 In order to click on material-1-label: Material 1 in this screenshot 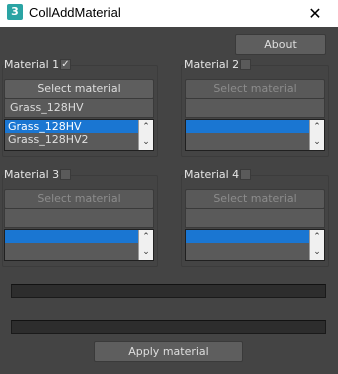, I will do `click(34, 64)`.